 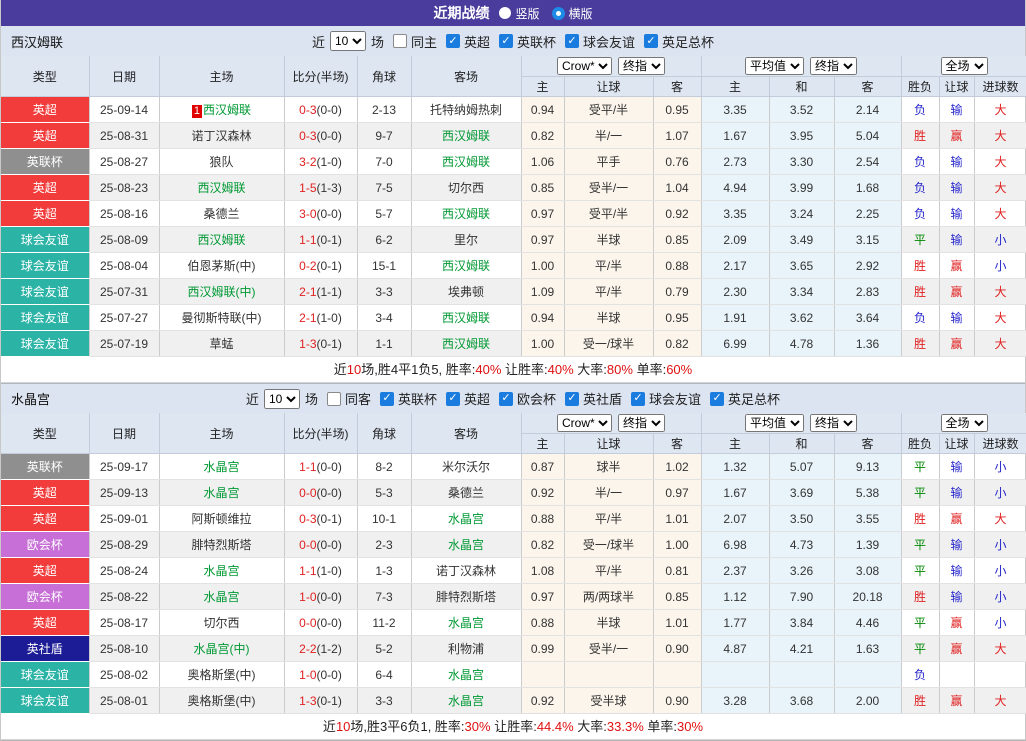 I want to click on games-label: 场, so click(x=377, y=42).